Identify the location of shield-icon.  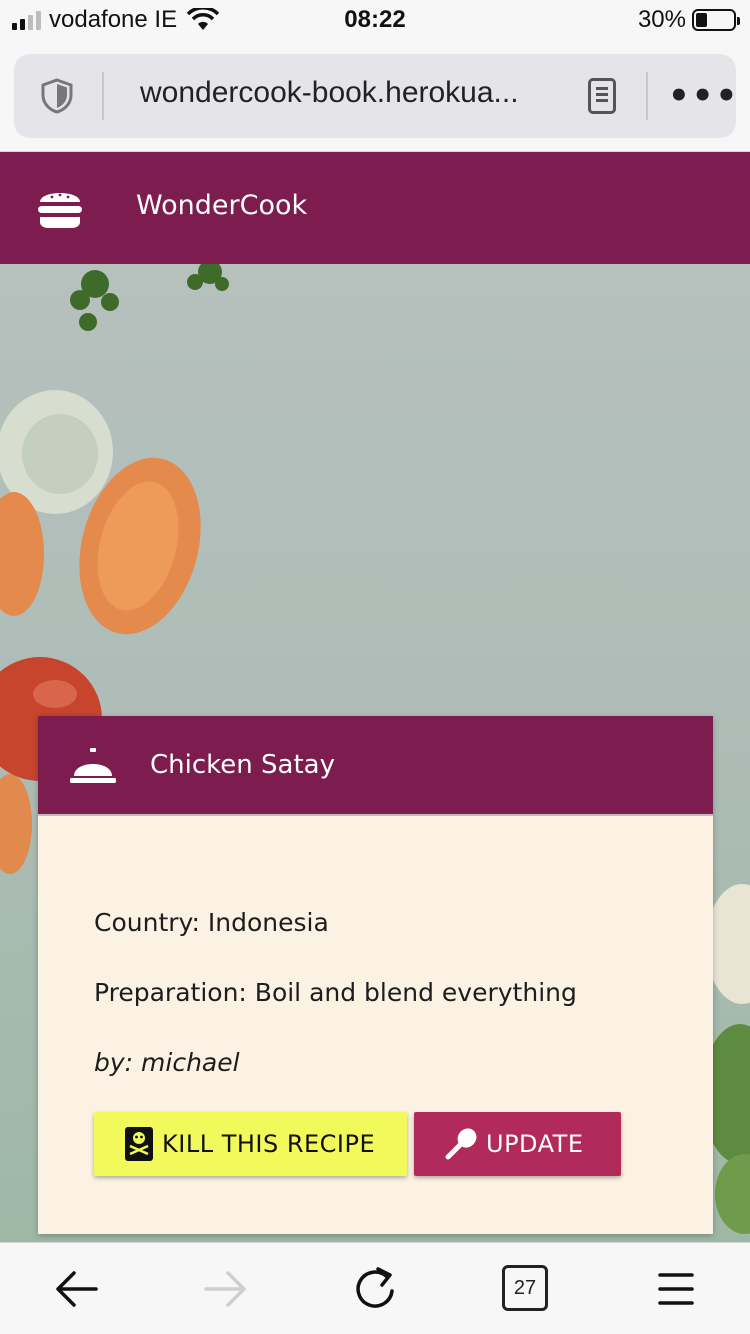
(57, 96).